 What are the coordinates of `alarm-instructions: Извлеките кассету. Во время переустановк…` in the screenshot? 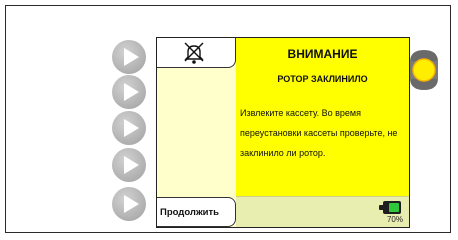 It's located at (319, 133).